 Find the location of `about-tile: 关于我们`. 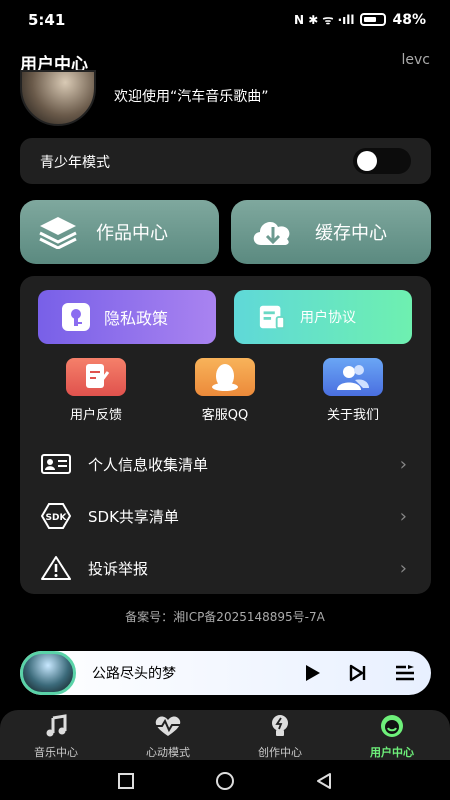

about-tile: 关于我们 is located at coordinates (353, 390).